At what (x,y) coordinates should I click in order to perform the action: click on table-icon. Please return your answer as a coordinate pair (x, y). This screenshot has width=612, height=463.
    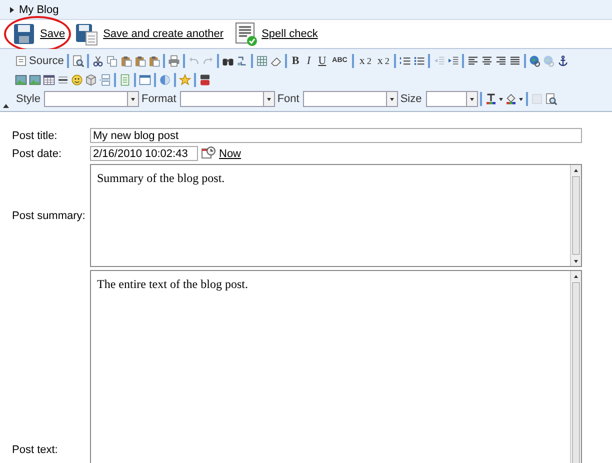
    Looking at the image, I should click on (49, 80).